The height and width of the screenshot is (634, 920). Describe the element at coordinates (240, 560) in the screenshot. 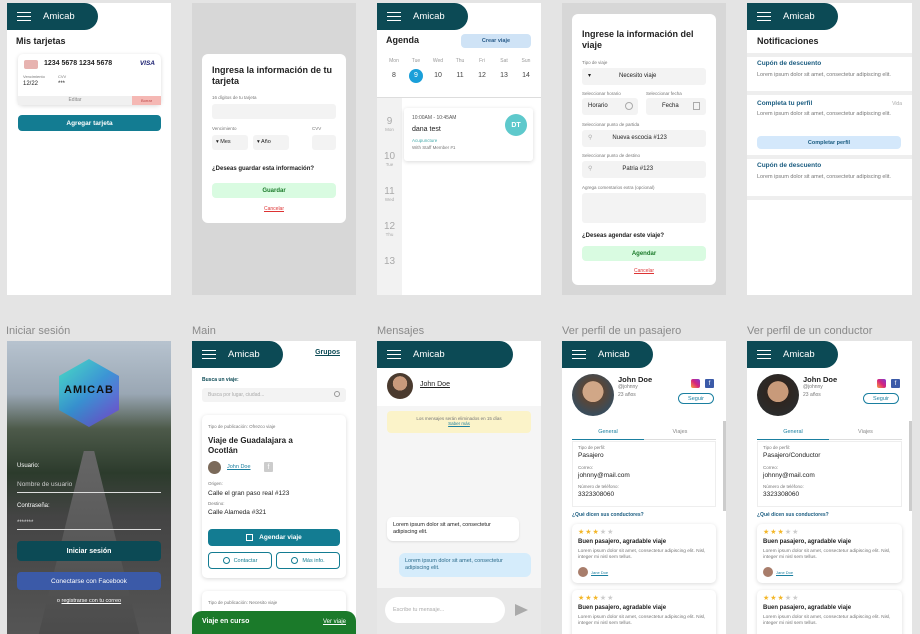

I see `contact-button: Contactar` at that location.